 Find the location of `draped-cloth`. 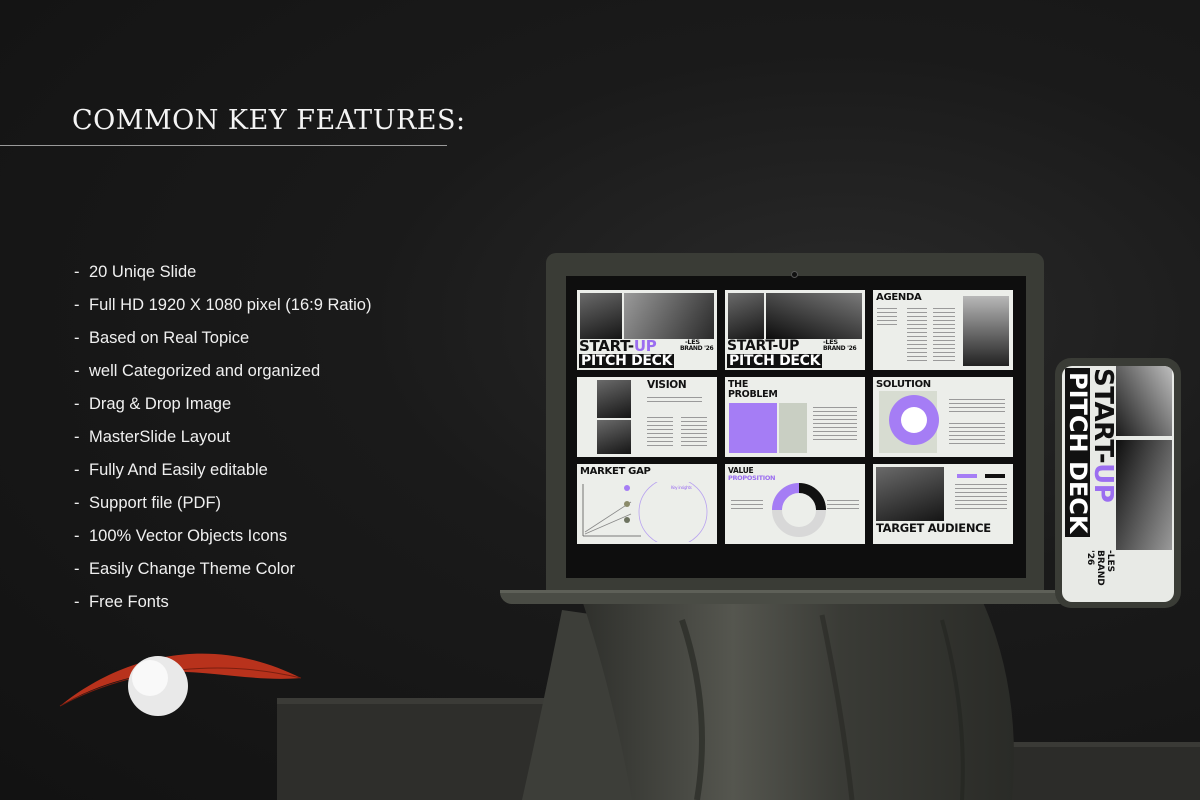

draped-cloth is located at coordinates (768, 700).